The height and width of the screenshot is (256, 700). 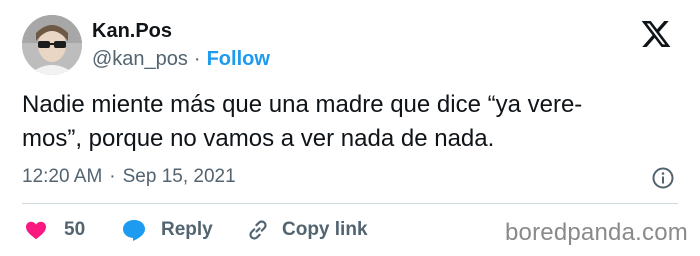 I want to click on follow-button: Follow, so click(x=238, y=59).